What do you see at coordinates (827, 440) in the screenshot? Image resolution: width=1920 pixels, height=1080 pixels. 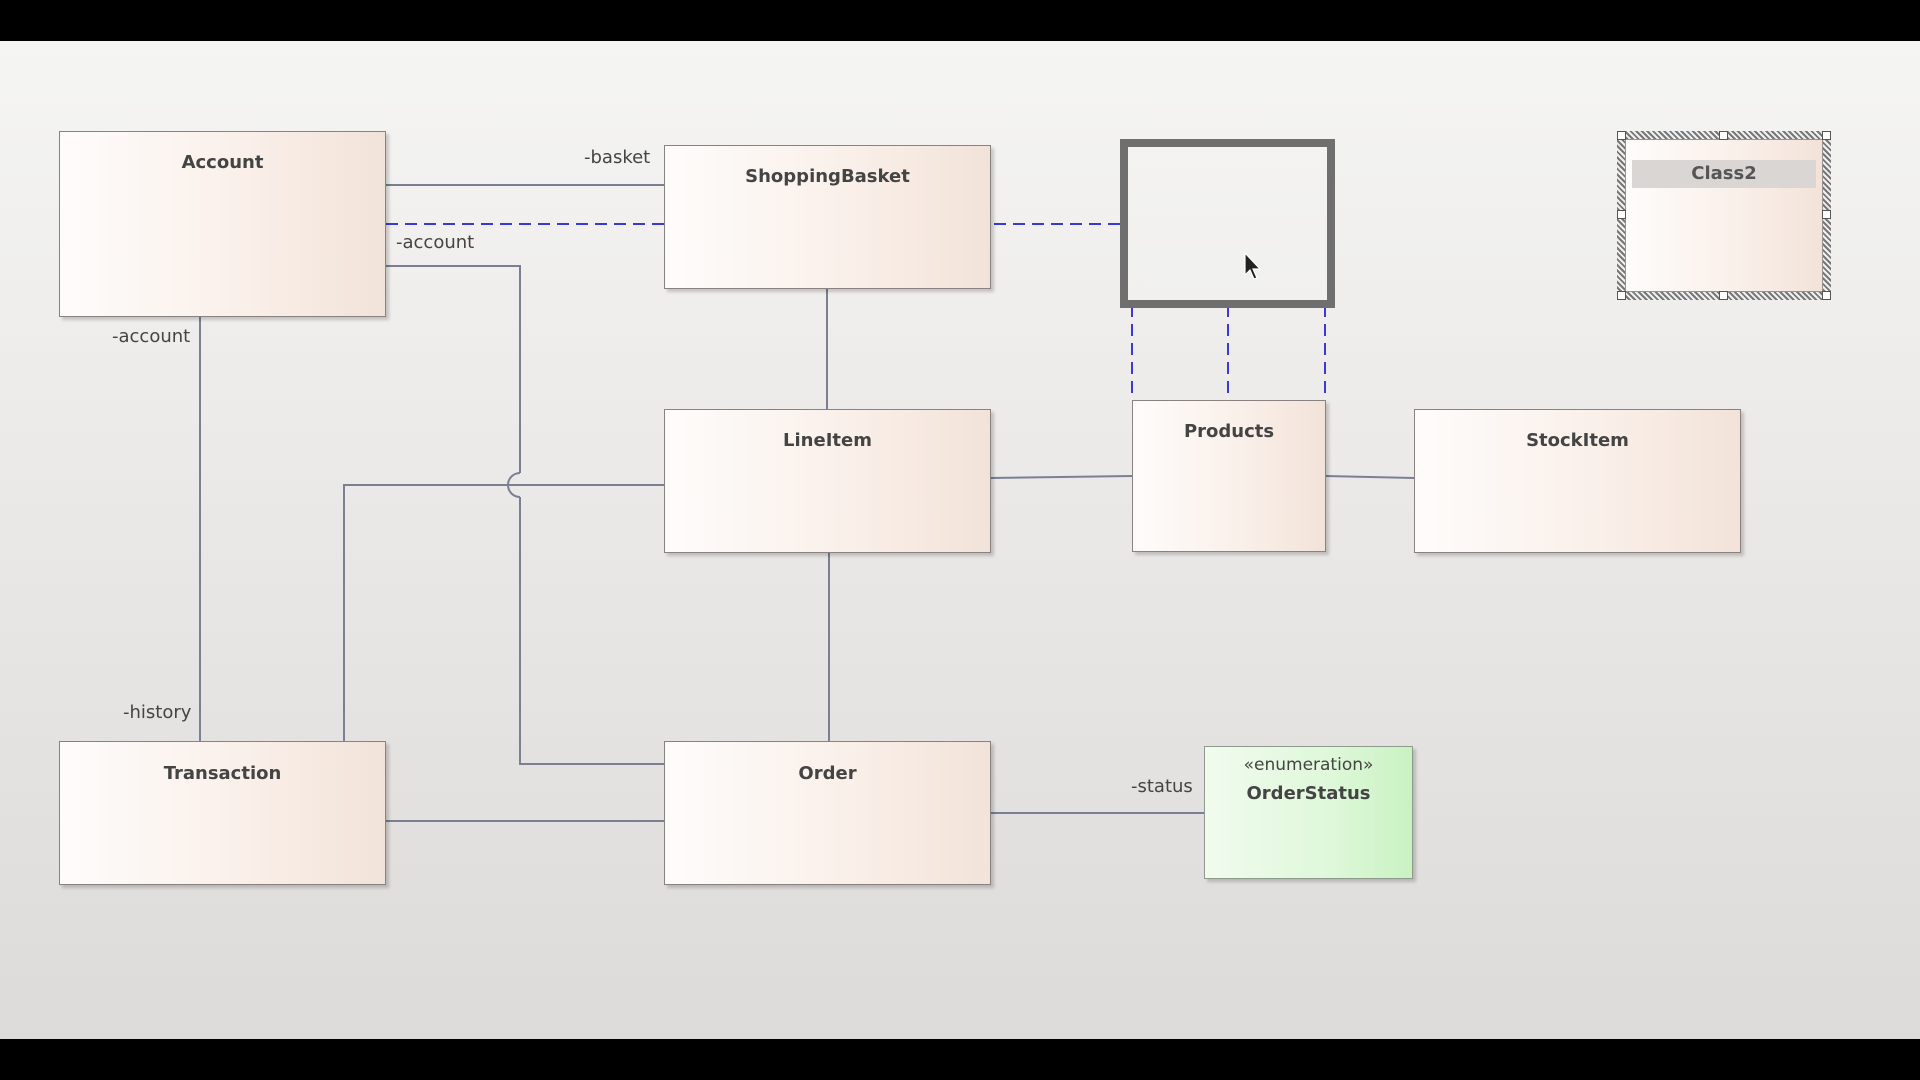 I see `class-name: LineItem` at bounding box center [827, 440].